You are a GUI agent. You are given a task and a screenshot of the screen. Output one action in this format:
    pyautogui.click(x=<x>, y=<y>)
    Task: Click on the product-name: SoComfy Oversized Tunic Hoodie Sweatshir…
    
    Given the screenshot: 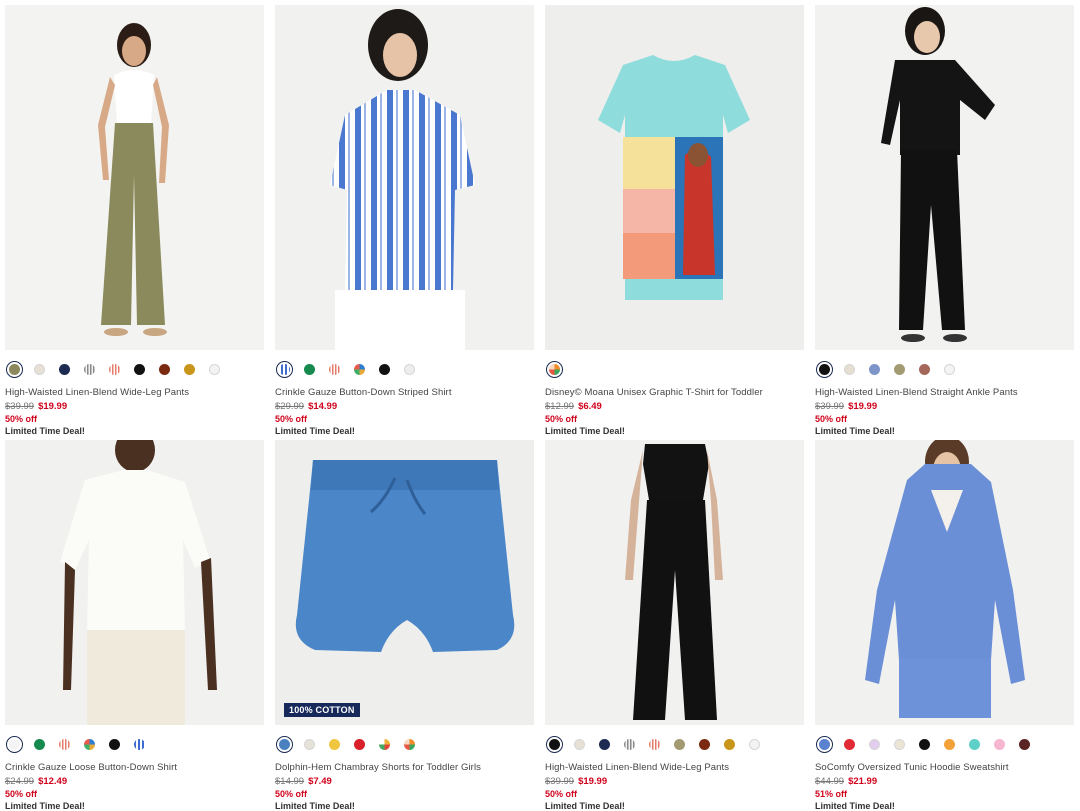 What is the action you would take?
    pyautogui.click(x=944, y=767)
    